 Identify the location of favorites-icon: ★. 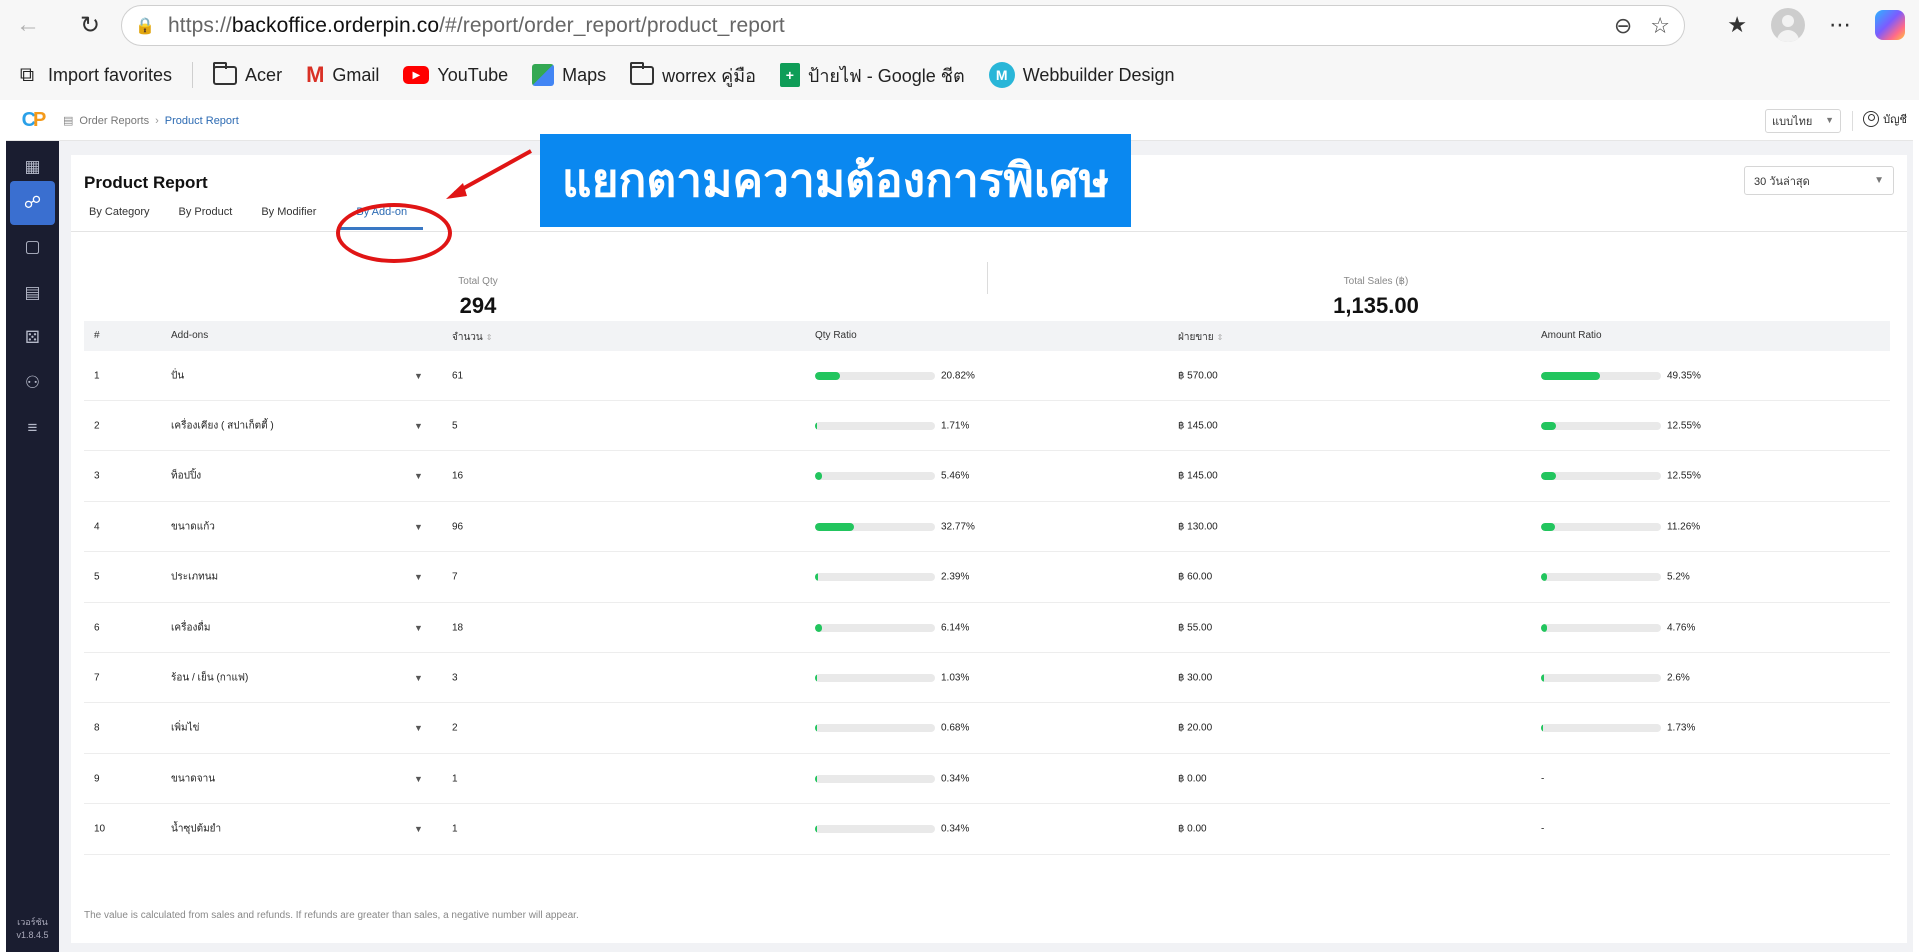
(1737, 25).